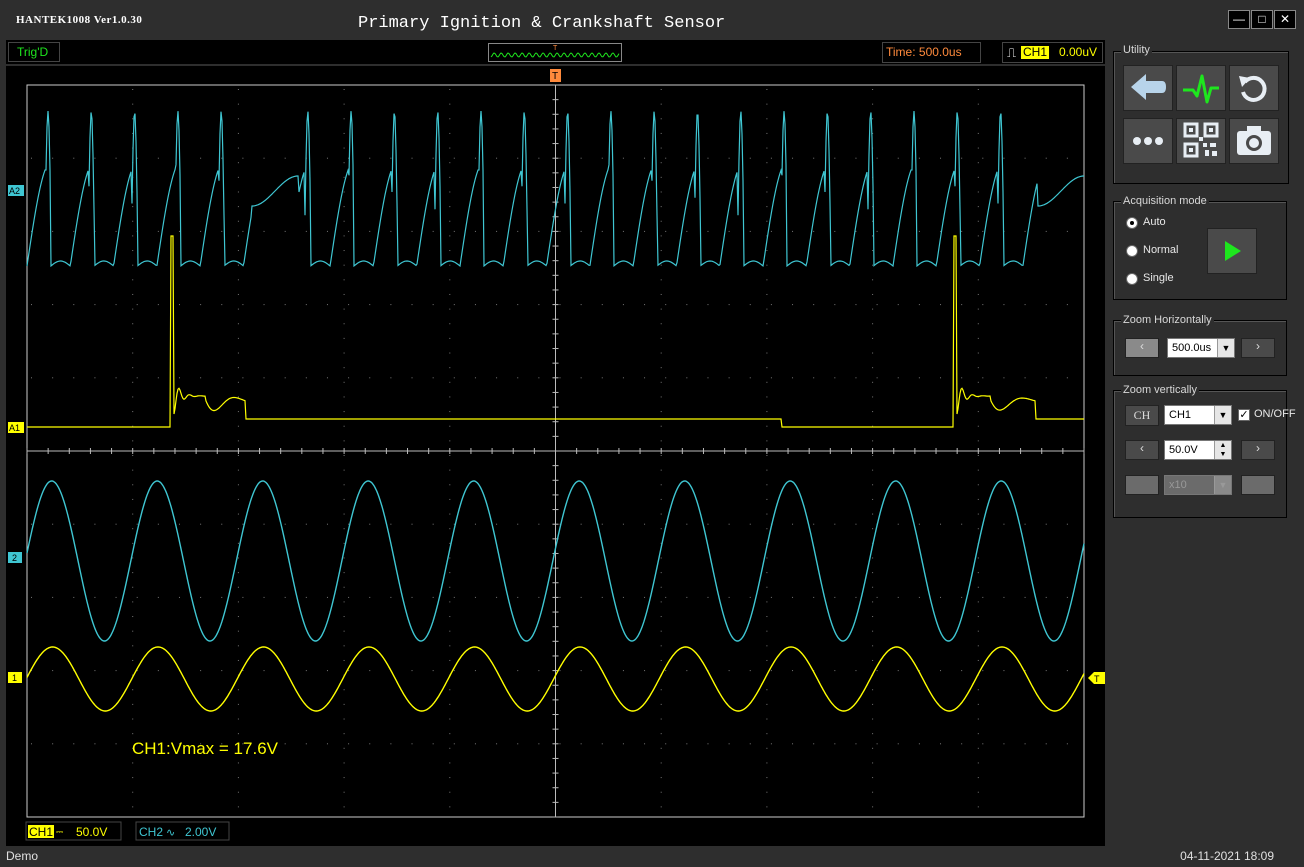 Image resolution: width=1304 pixels, height=867 pixels. Describe the element at coordinates (1178, 485) in the screenshot. I see `probe-value: x10` at that location.